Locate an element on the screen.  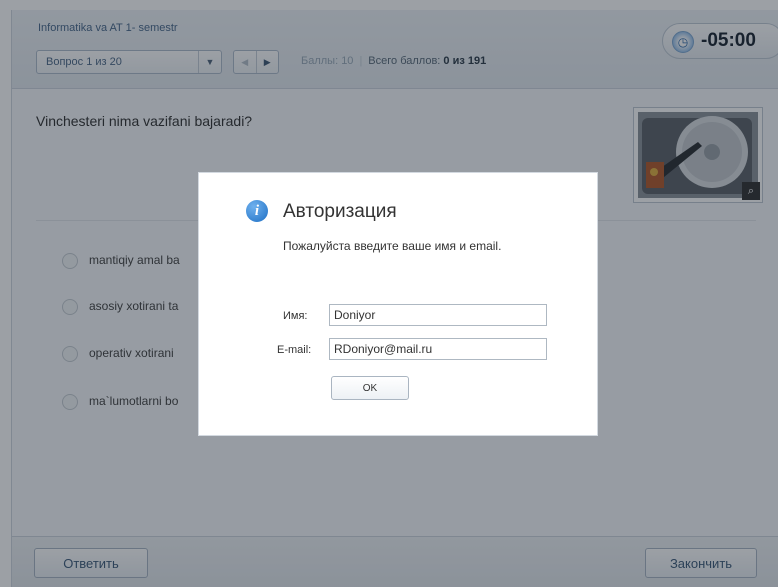
email-label: E-mail: is located at coordinates (294, 350).